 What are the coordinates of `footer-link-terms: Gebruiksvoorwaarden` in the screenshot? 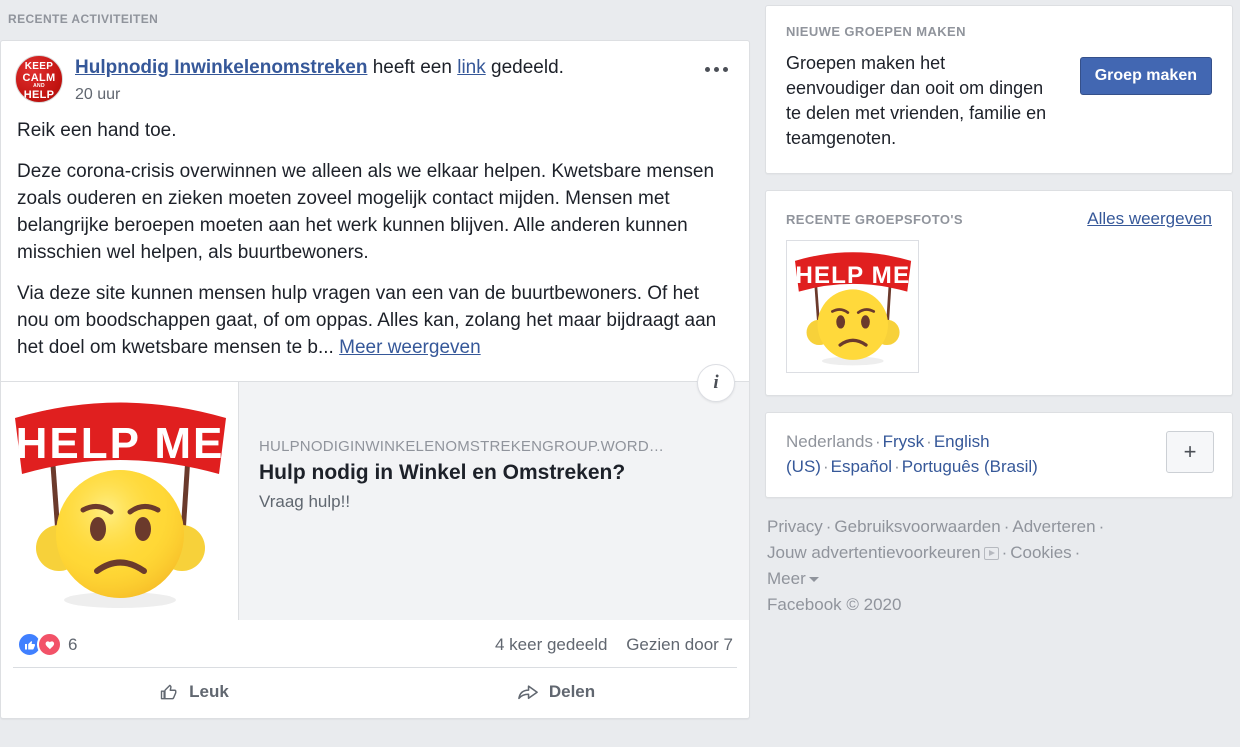 It's located at (917, 526).